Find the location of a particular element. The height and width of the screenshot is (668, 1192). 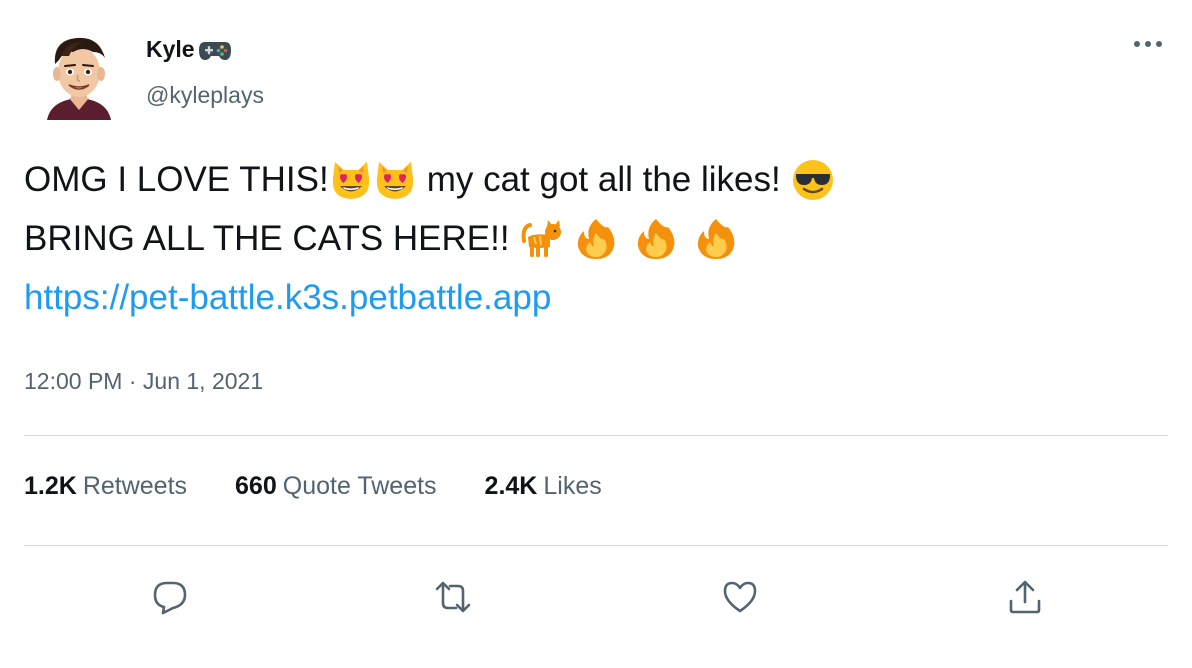

display-name: Kyle is located at coordinates (170, 49).